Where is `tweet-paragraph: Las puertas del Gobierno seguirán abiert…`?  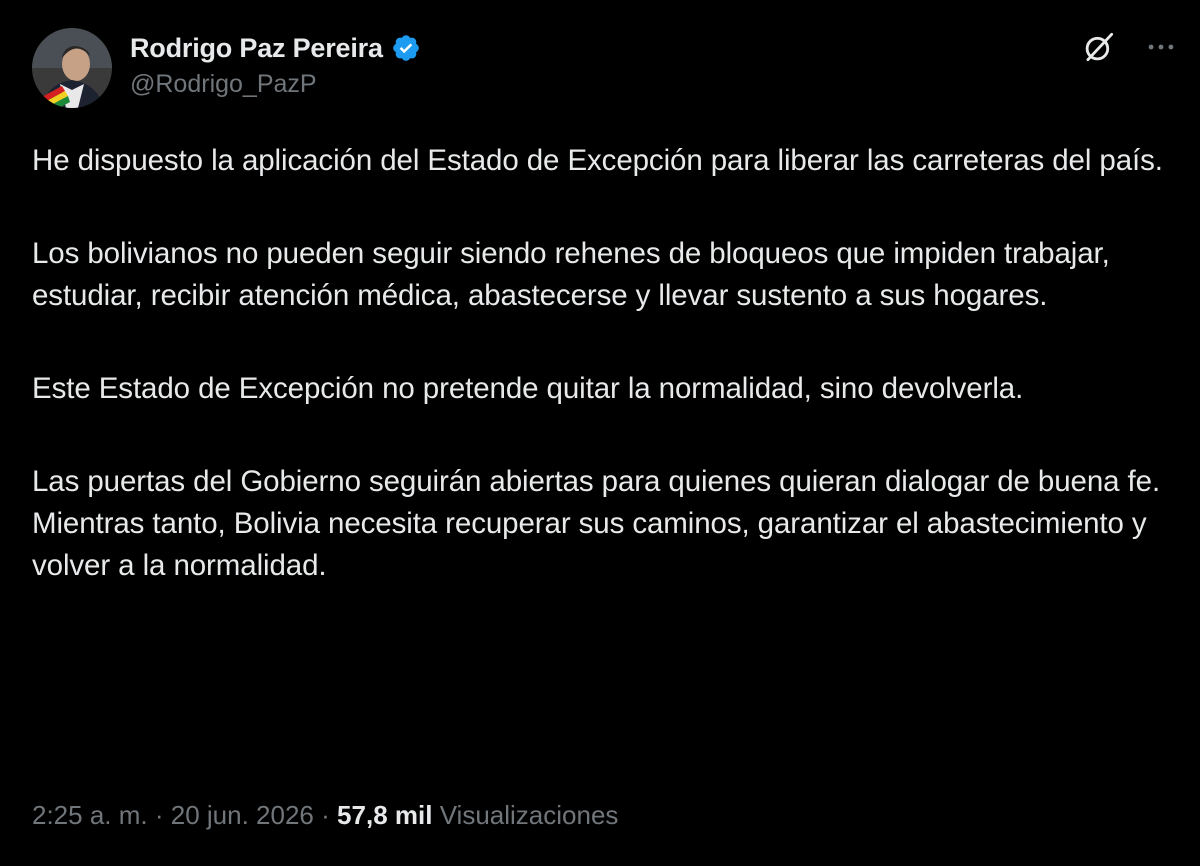 tweet-paragraph: Las puertas del Gobierno seguirán abiert… is located at coordinates (596, 523).